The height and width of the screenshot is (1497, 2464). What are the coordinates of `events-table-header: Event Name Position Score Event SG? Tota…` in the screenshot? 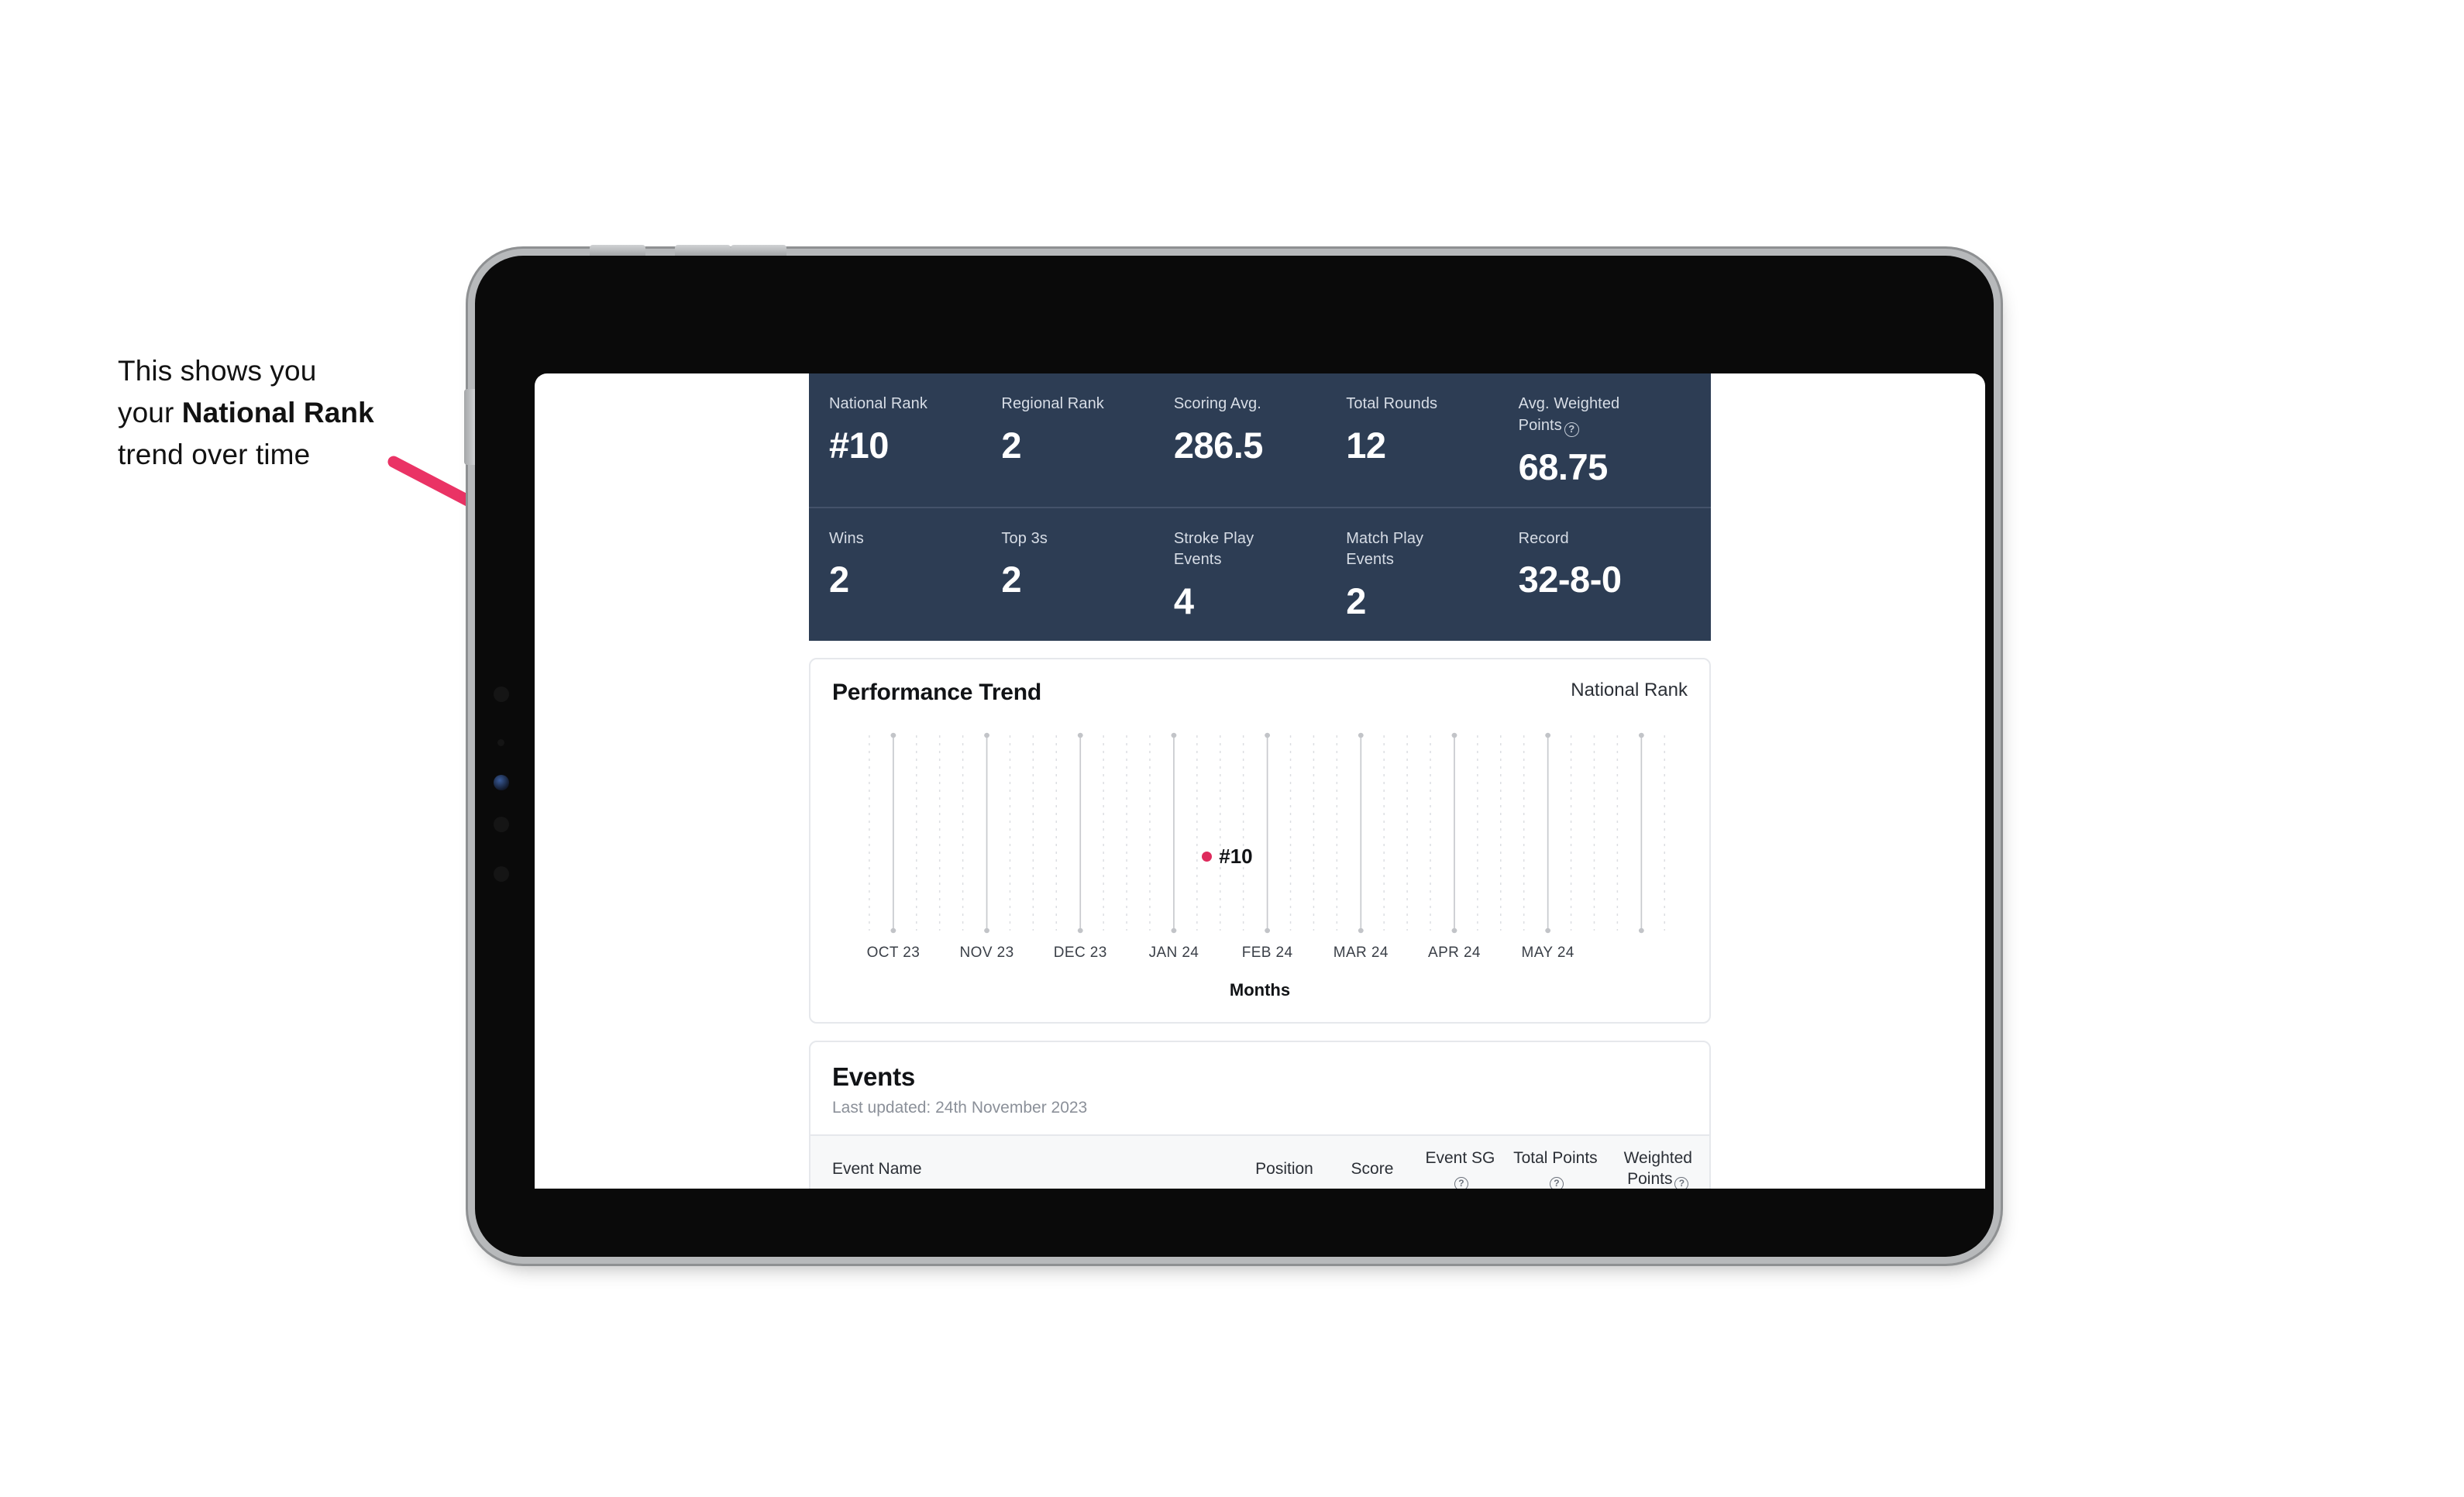 It's located at (1259, 1161).